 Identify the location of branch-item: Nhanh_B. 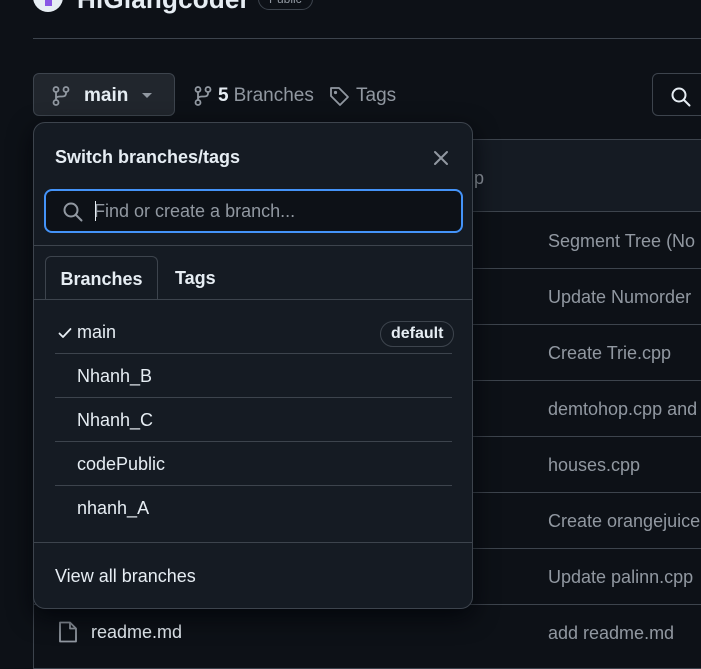
(253, 378).